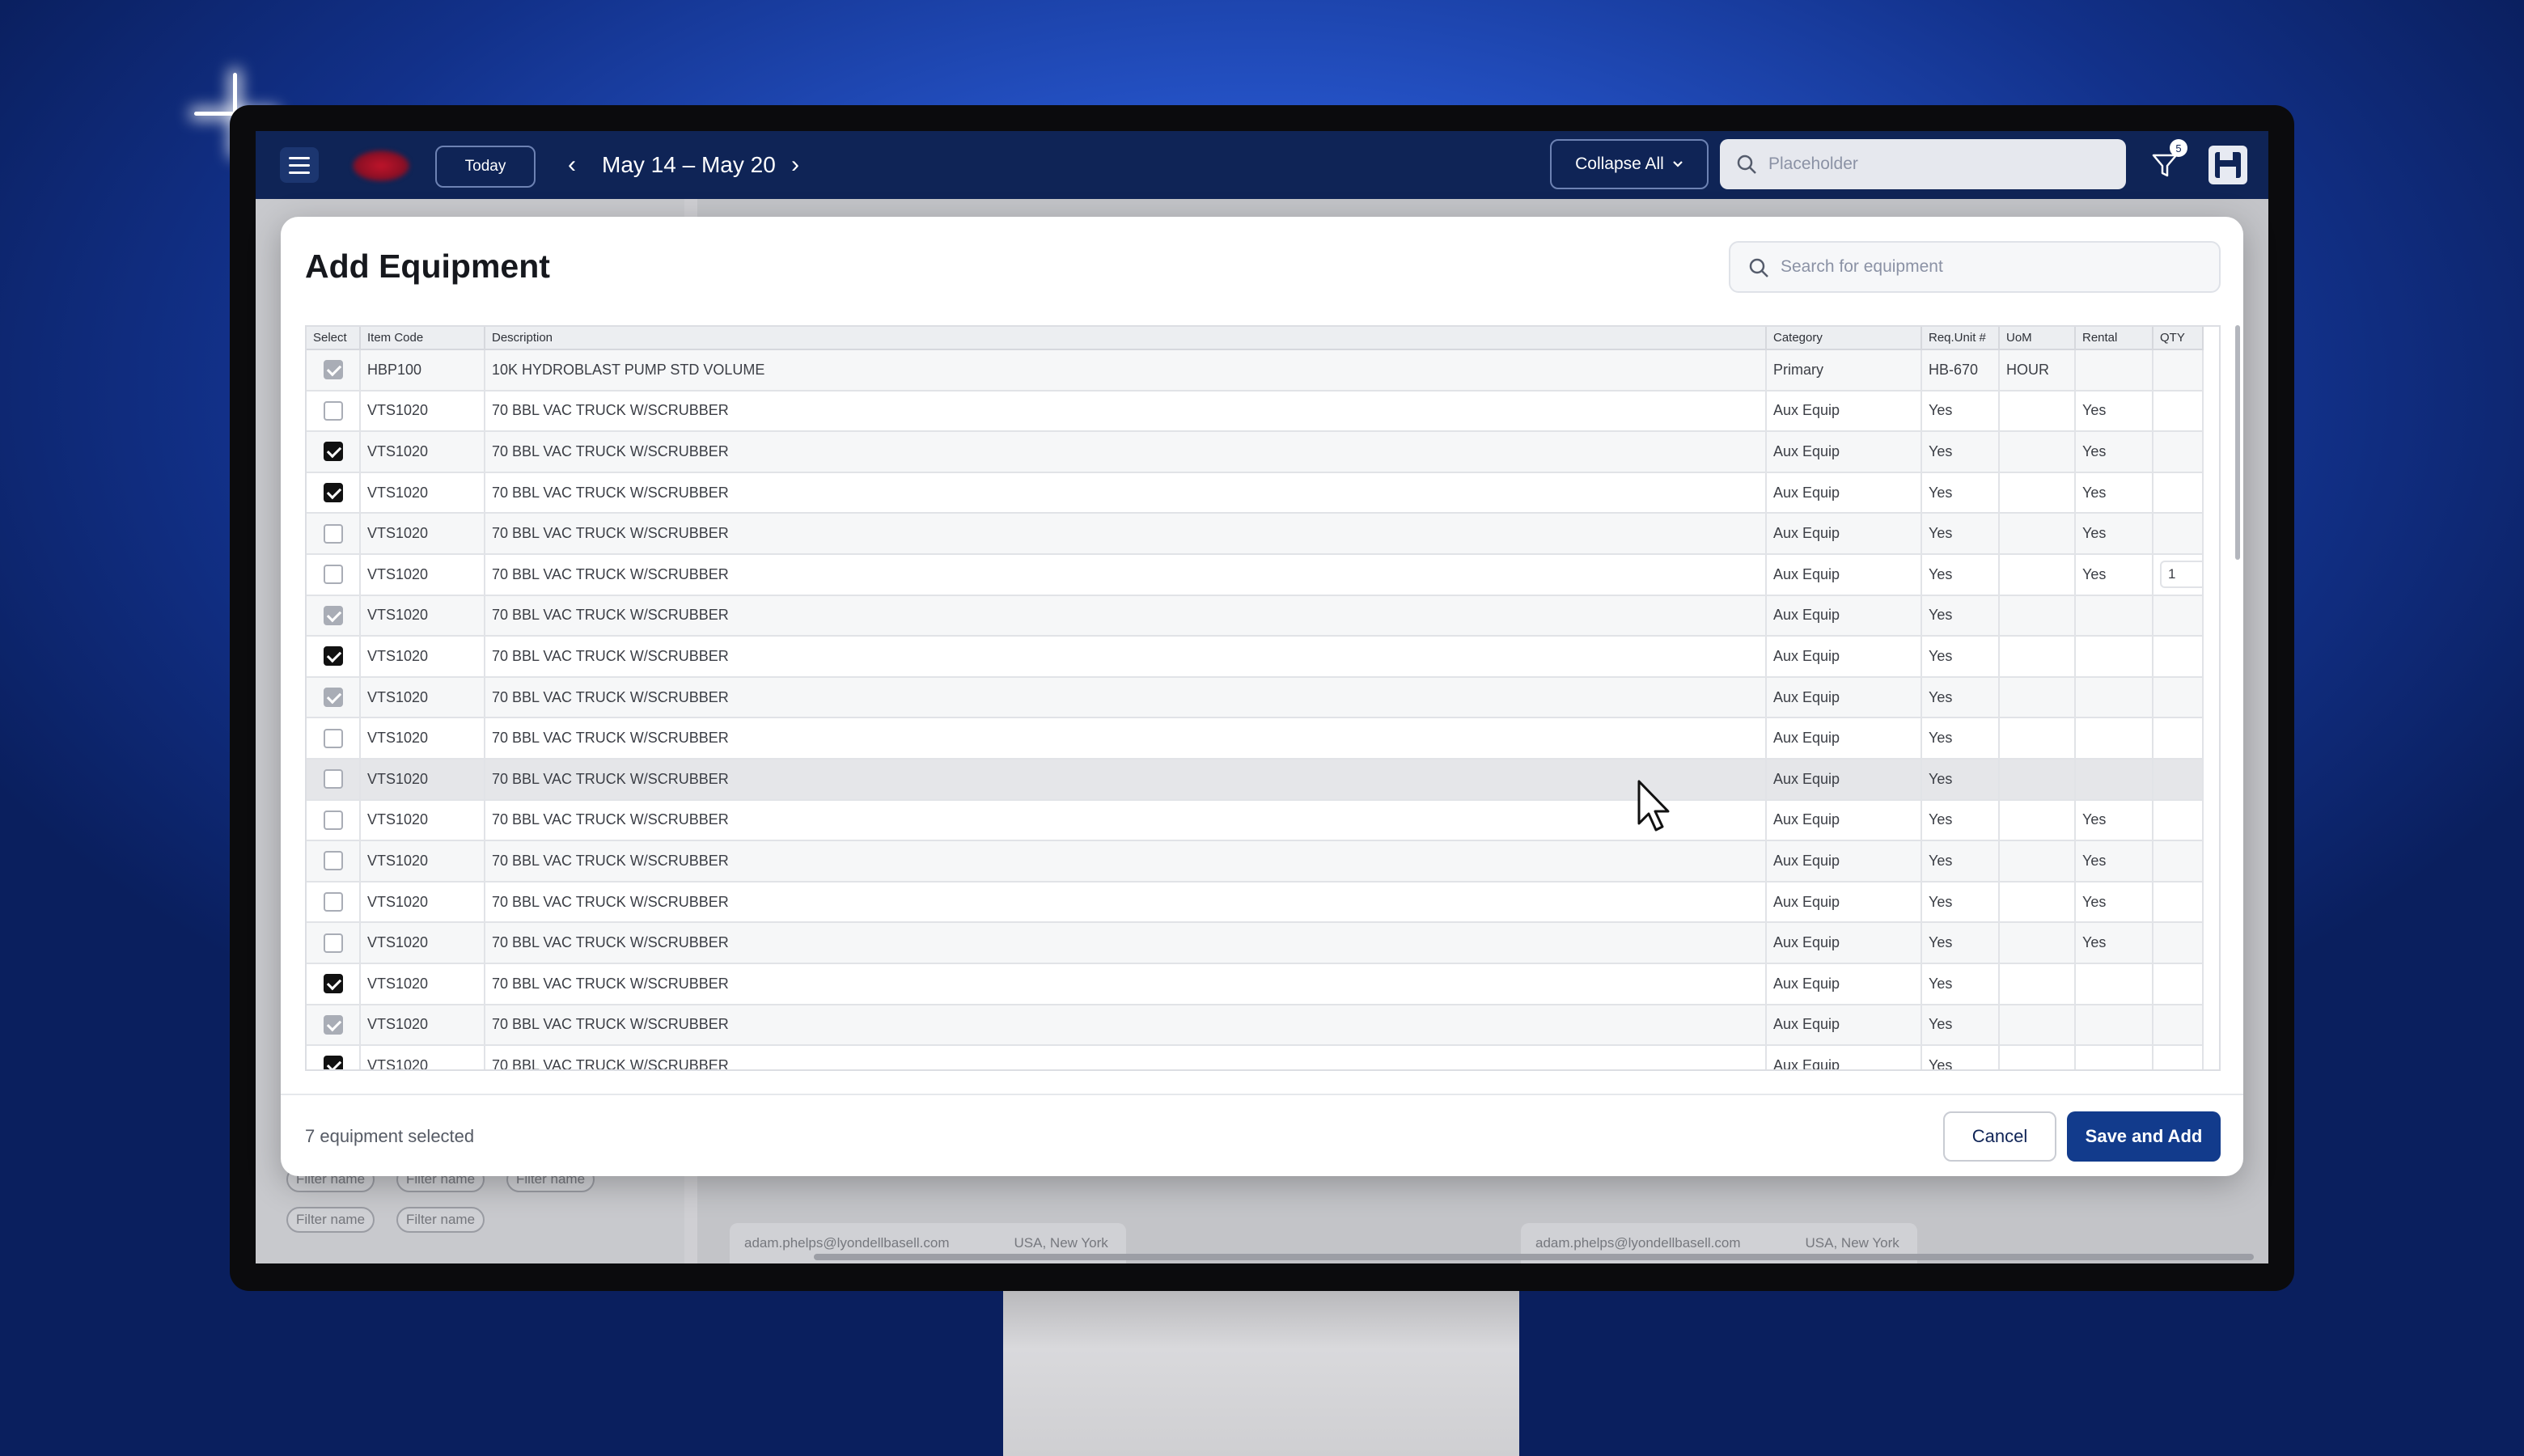 Image resolution: width=2524 pixels, height=1456 pixels. What do you see at coordinates (2037, 338) in the screenshot?
I see `column-header-uom: UoM` at bounding box center [2037, 338].